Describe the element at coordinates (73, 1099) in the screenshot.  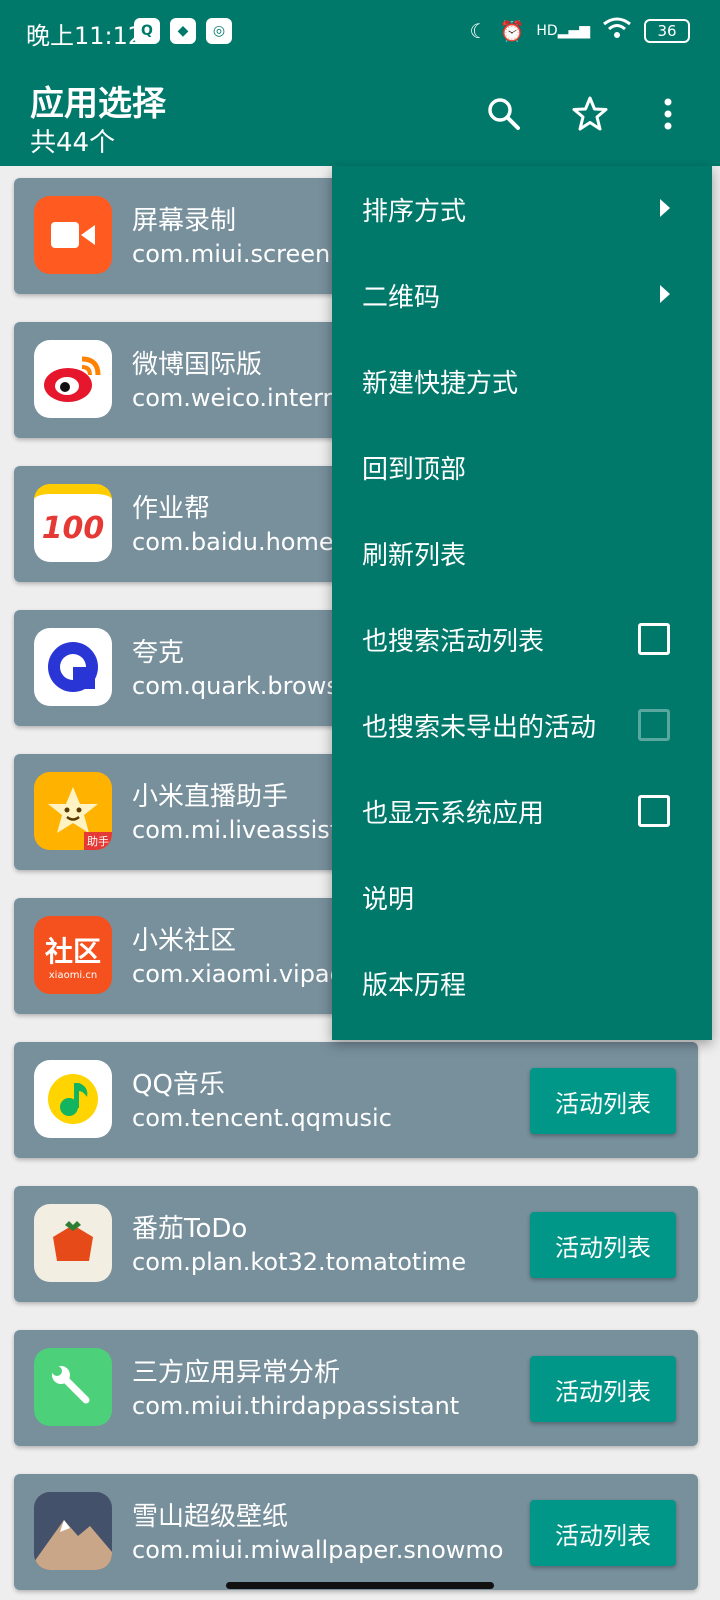
I see `qqmusic-icon` at that location.